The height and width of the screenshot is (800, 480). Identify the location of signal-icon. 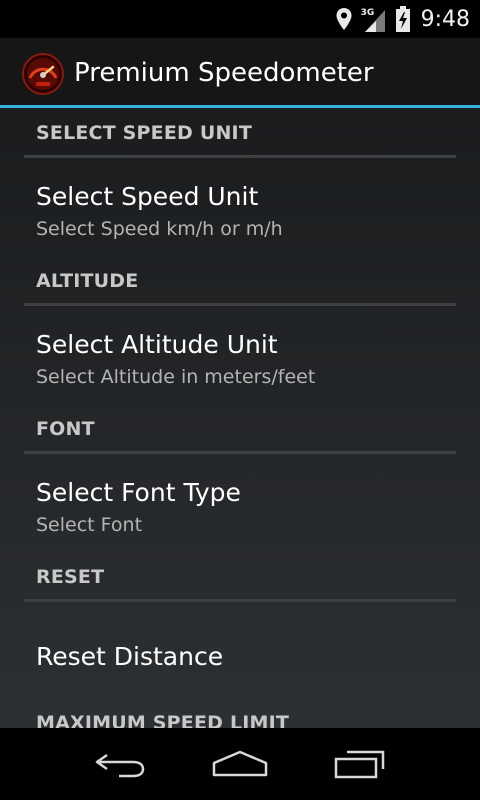
(374, 21).